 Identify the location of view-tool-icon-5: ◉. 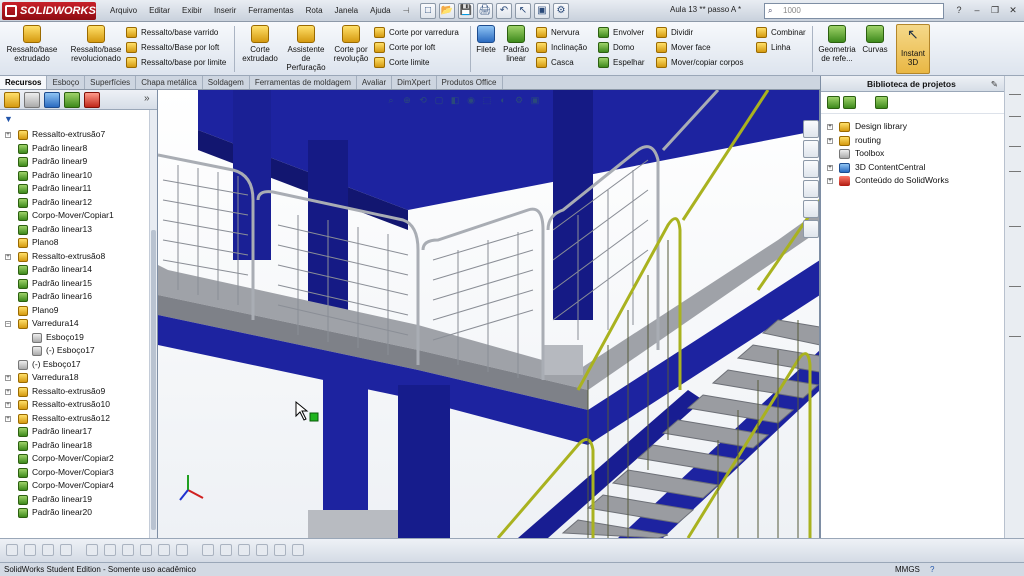
(471, 100).